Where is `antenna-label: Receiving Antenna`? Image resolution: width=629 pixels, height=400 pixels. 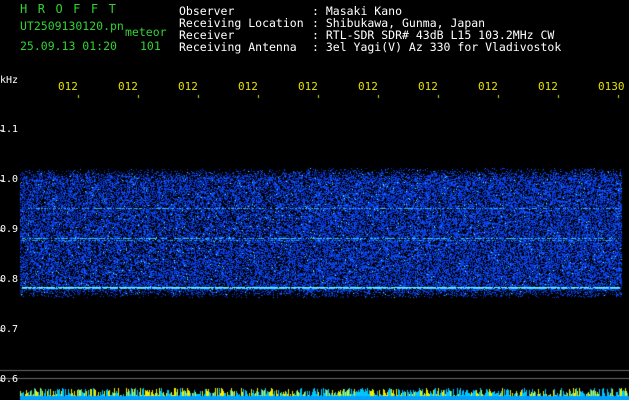
antenna-label: Receiving Antenna is located at coordinates (238, 47).